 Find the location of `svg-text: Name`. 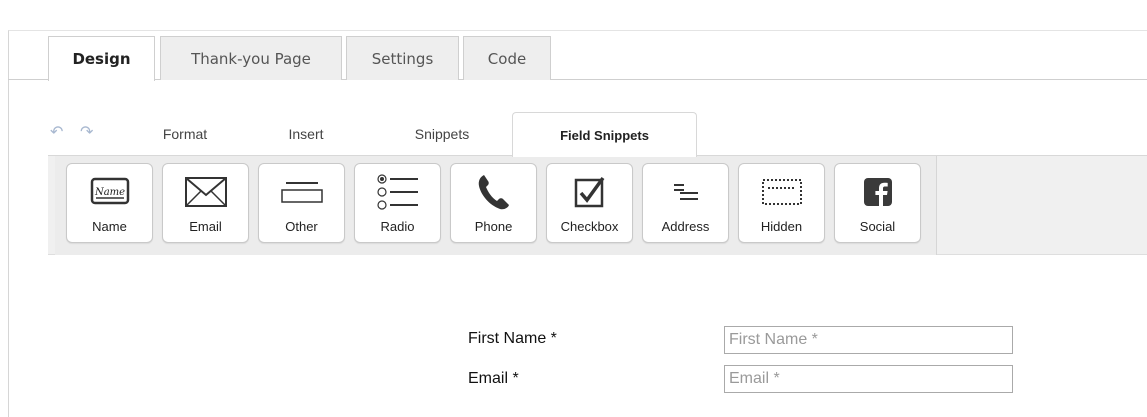

svg-text: Name is located at coordinates (108, 192).